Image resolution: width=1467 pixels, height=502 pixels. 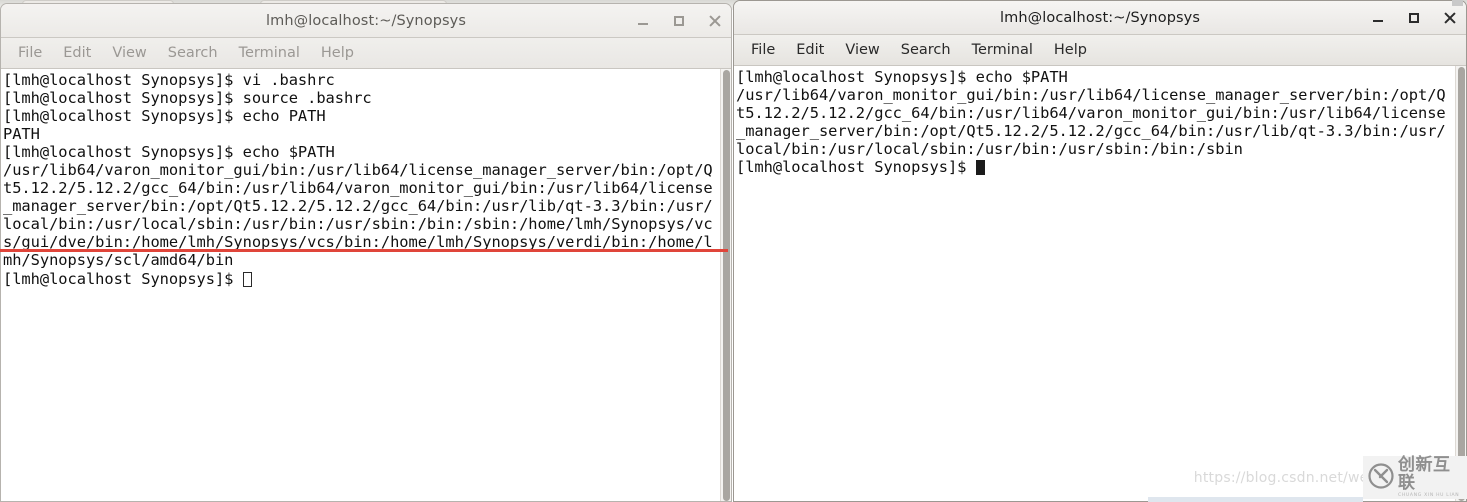 What do you see at coordinates (980, 168) in the screenshot?
I see `terminal-cursor-right` at bounding box center [980, 168].